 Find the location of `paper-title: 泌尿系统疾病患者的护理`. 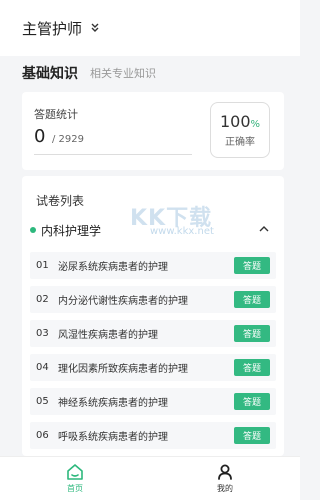

paper-title: 泌尿系统疾病患者的护理 is located at coordinates (113, 267).